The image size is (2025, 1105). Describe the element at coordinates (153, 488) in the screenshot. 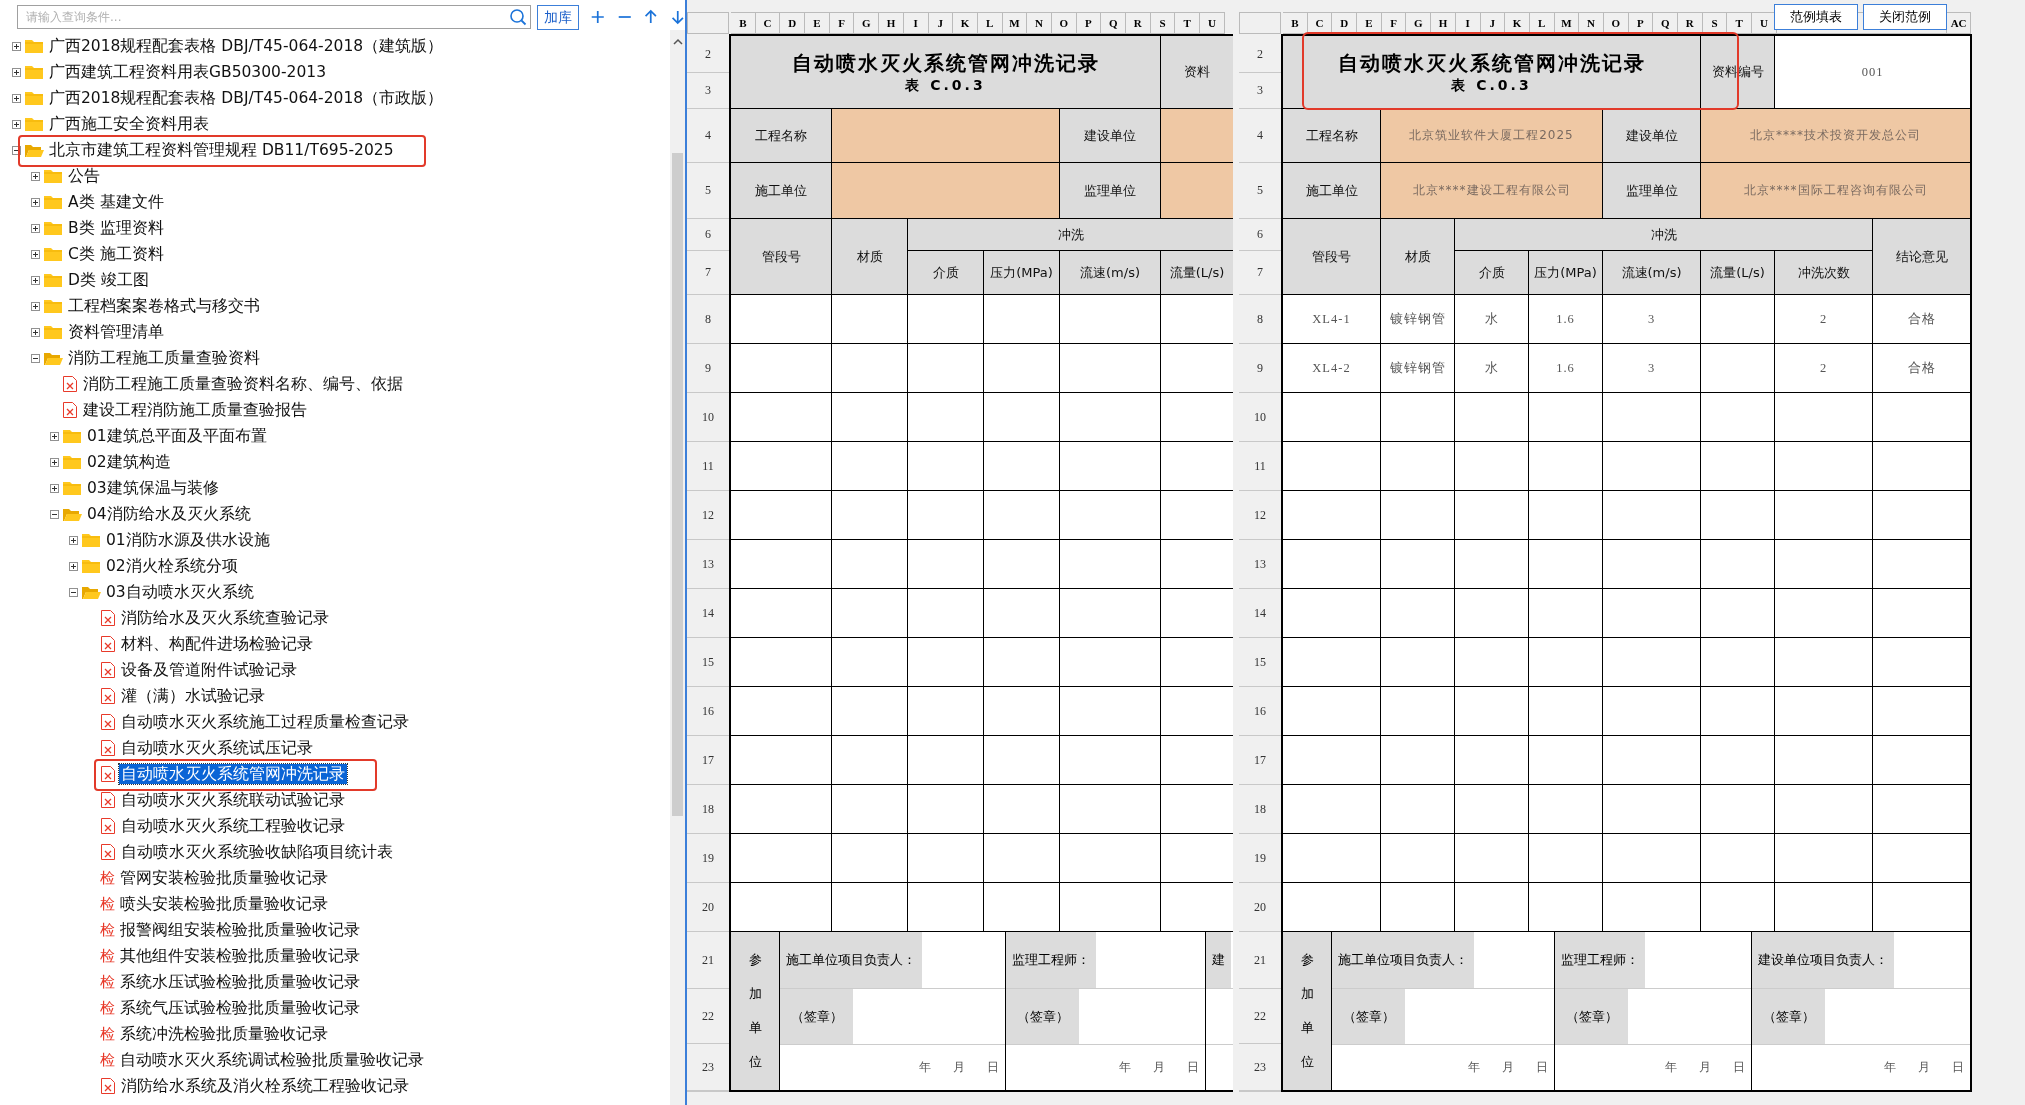

I see `tree-item: 03建筑保温与装修` at that location.